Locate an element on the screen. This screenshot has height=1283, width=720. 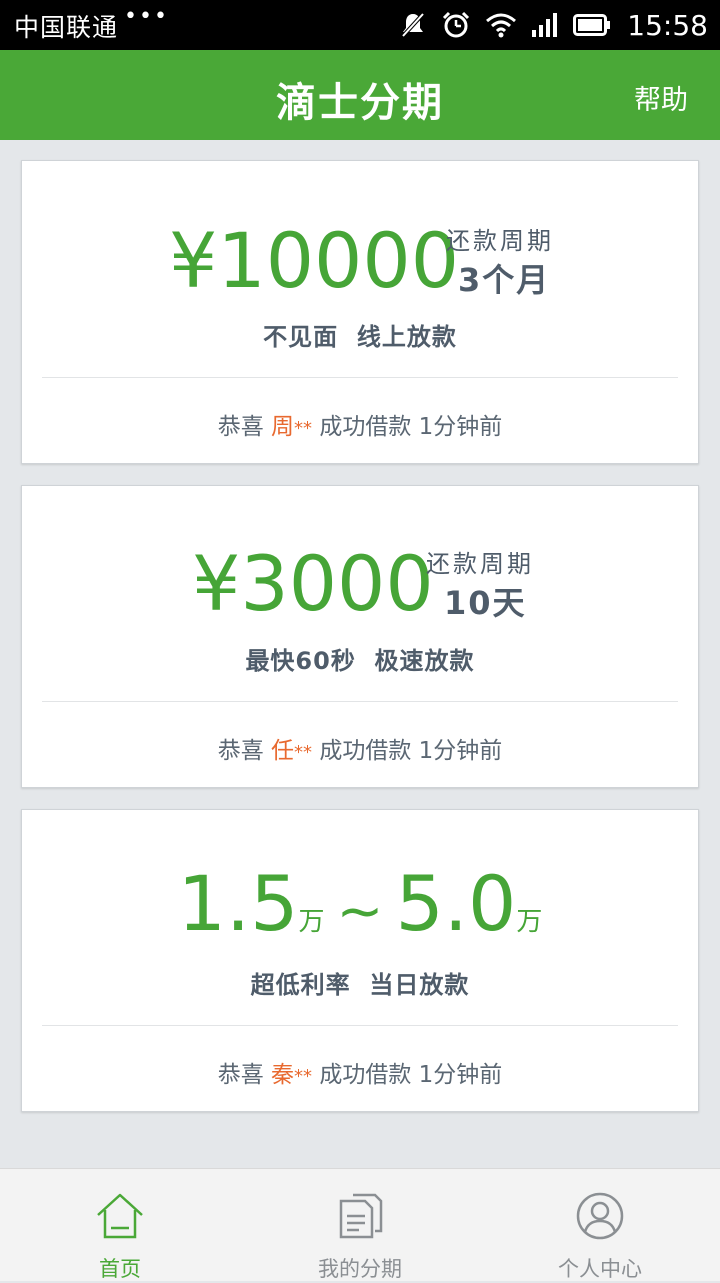
mute-icon is located at coordinates (413, 25).